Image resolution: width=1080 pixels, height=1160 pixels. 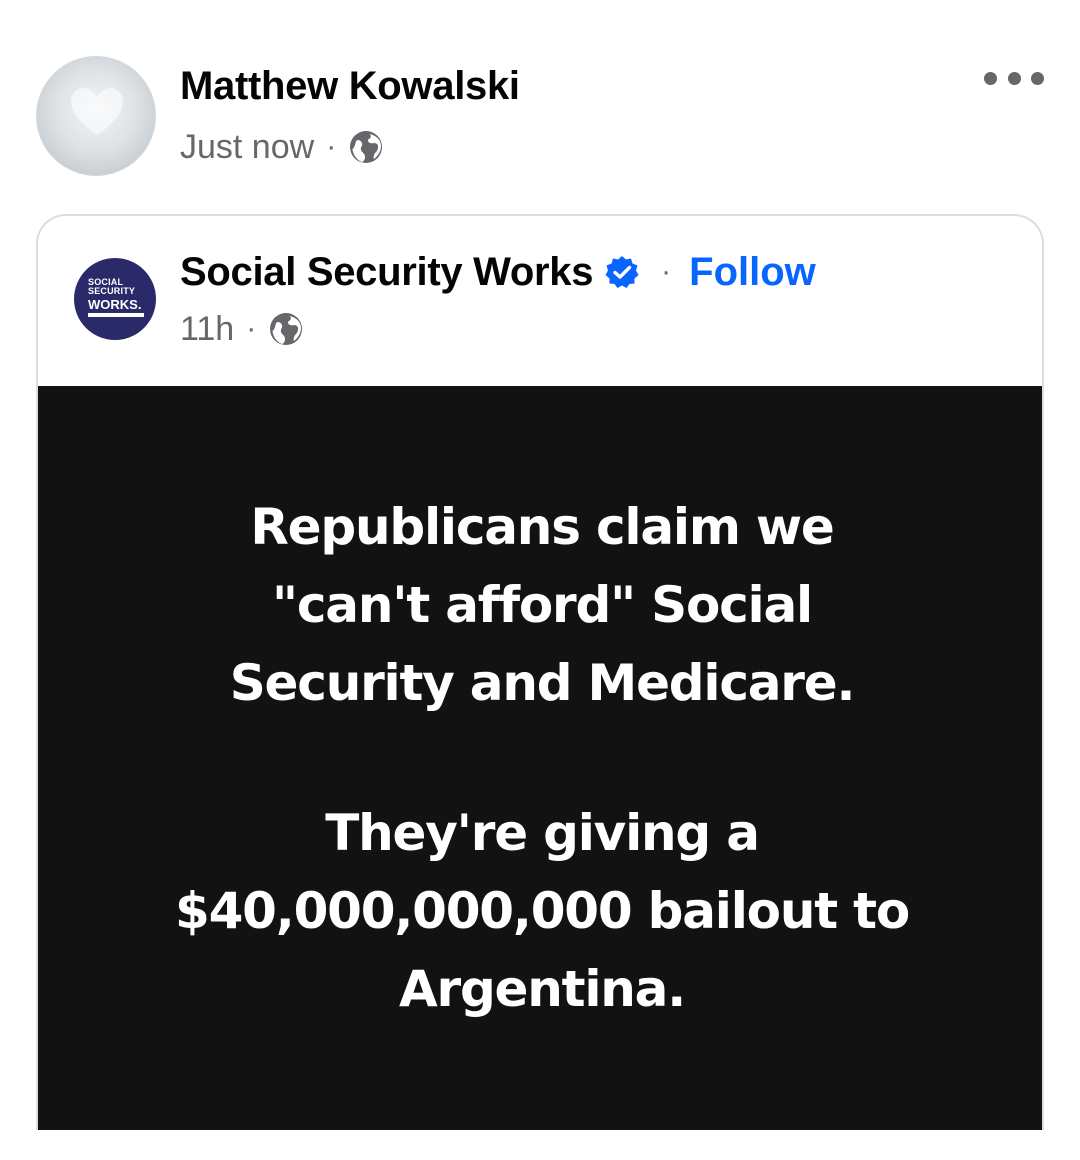 I want to click on more-options-icon, so click(x=1014, y=78).